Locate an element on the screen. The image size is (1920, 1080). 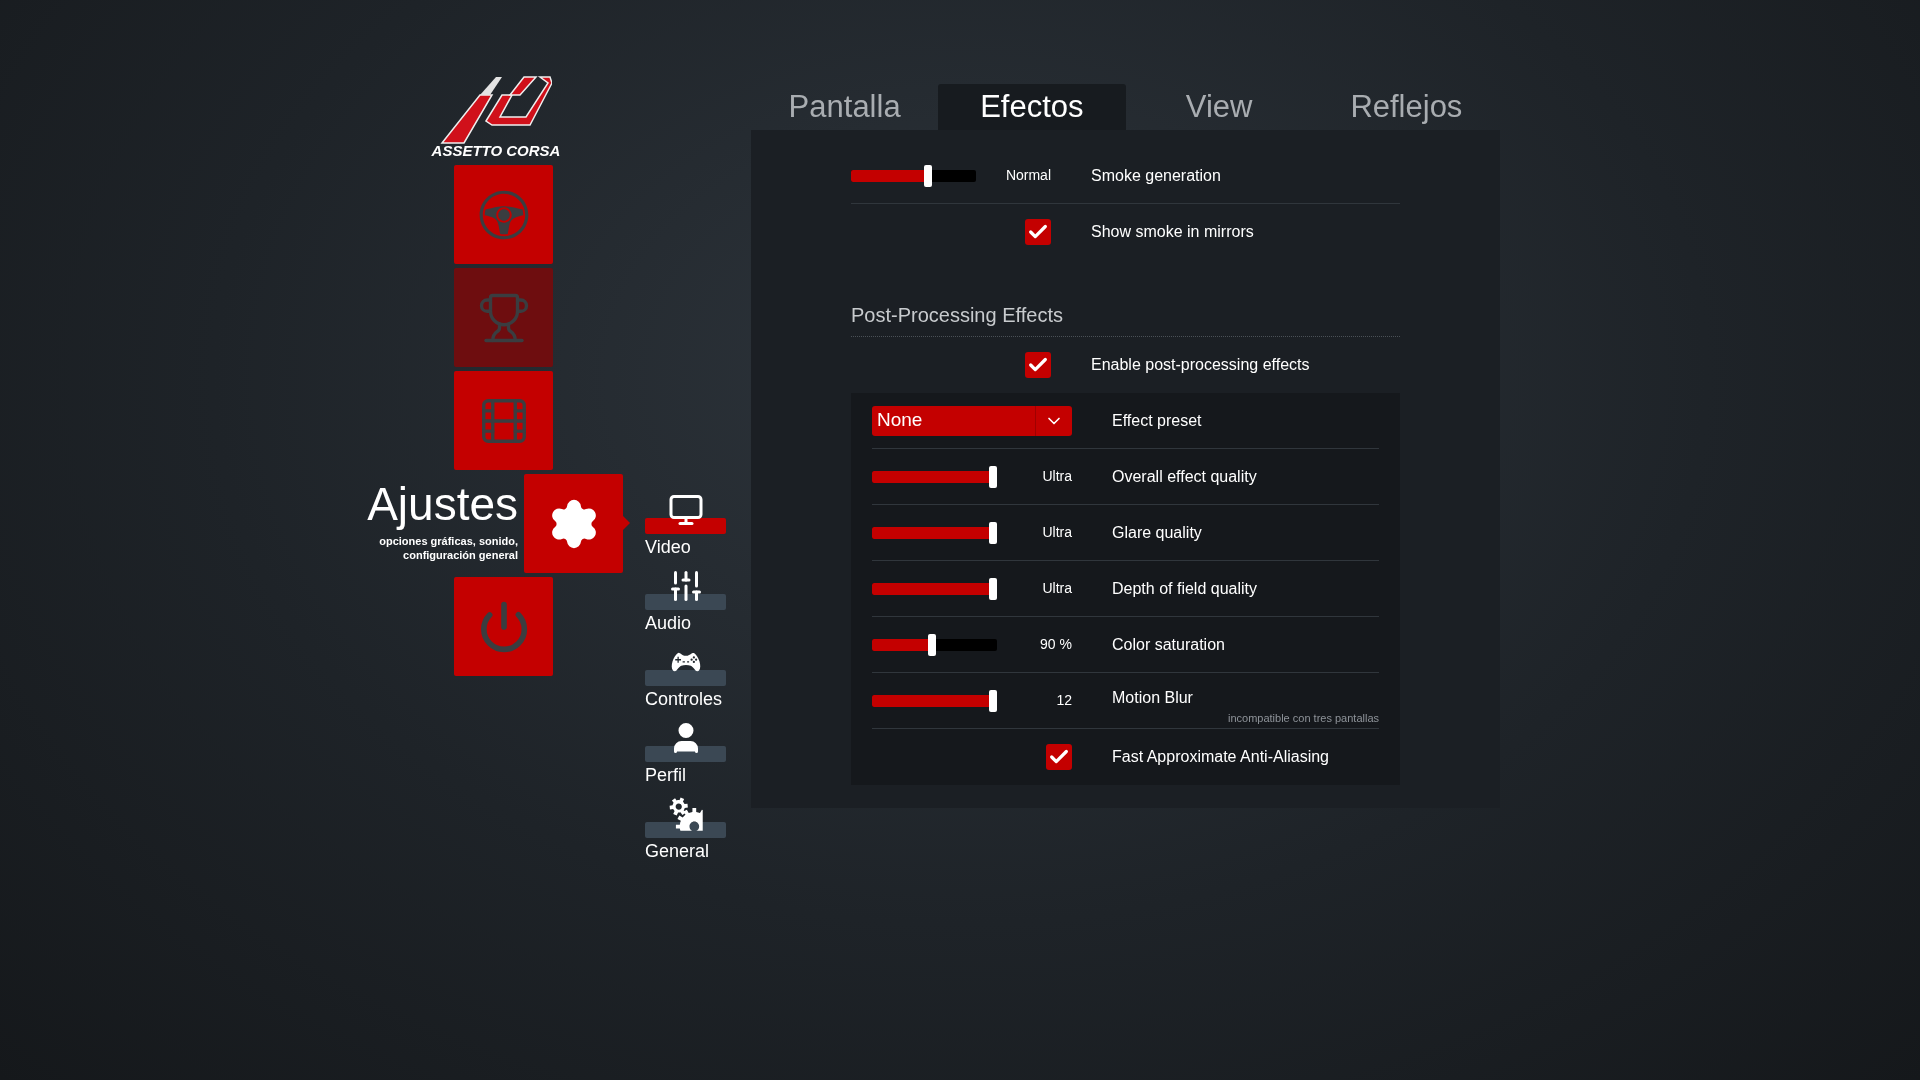
setting-label: Glare quality is located at coordinates (1157, 532).